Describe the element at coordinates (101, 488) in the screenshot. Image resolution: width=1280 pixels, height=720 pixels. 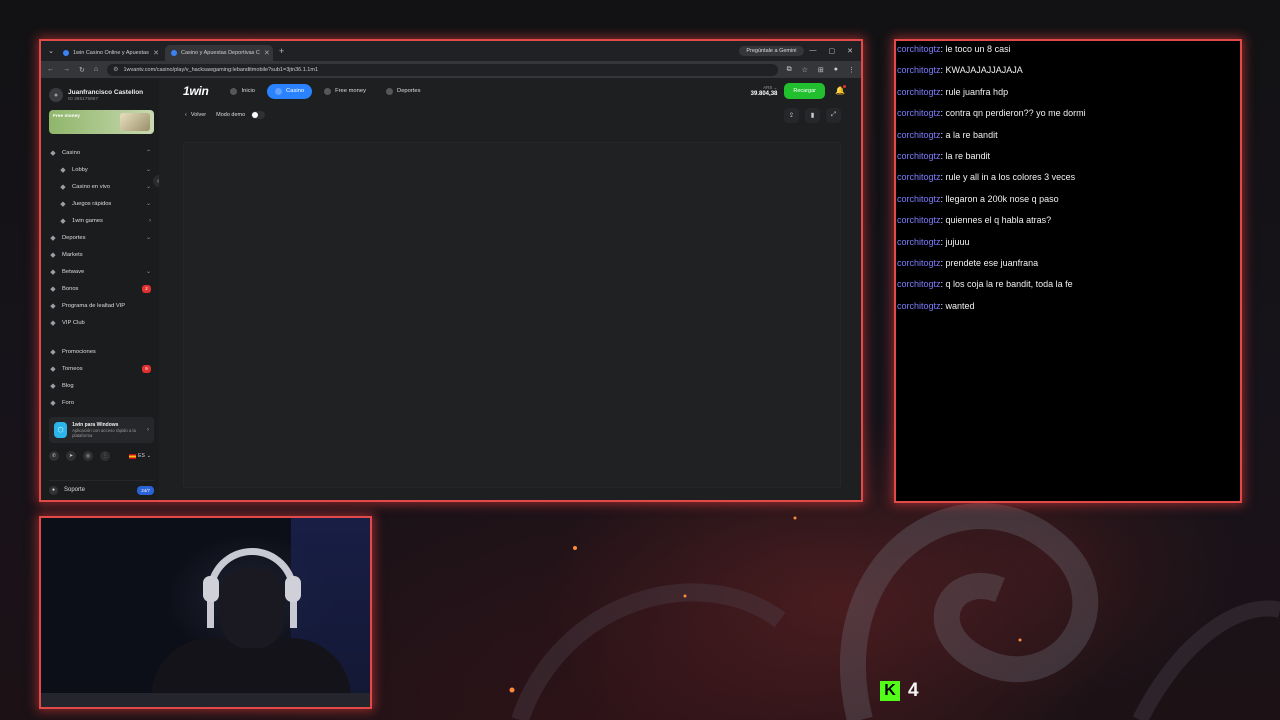
I see `support-button: ● Soporte 24/7` at that location.